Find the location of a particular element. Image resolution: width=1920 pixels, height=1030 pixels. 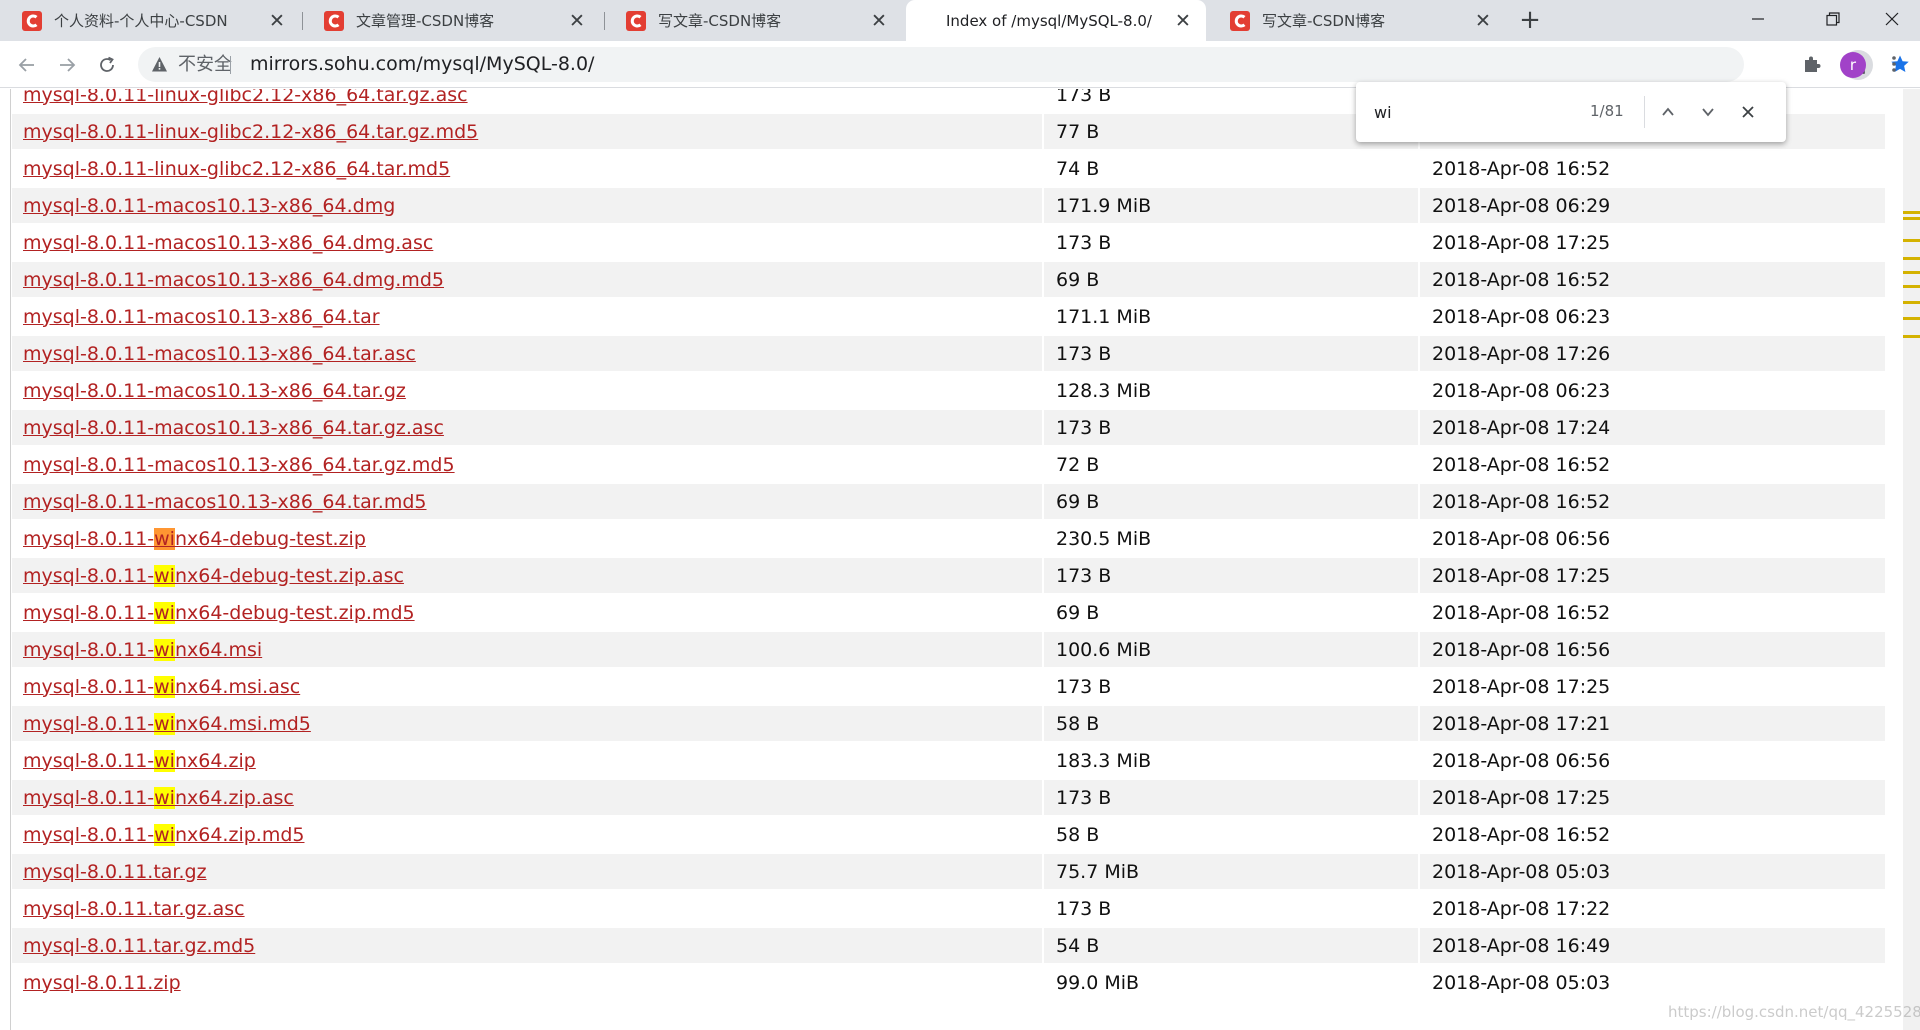

tab-0: 个人资料-个人中心-CSDN ✕ is located at coordinates (150, 20).